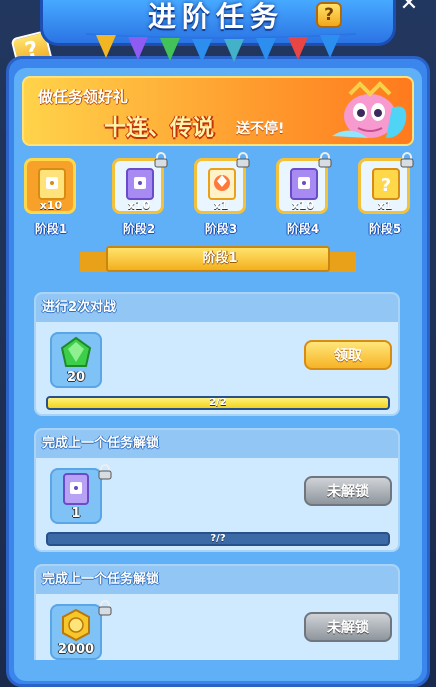 Image resolution: width=436 pixels, height=687 pixels. I want to click on promo-tagline: 送不停!, so click(260, 129).